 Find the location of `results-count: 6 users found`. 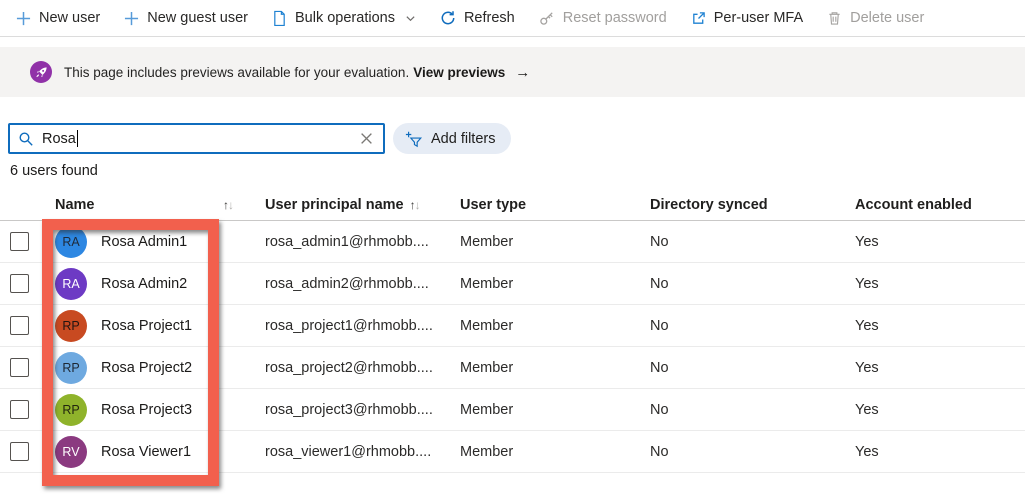

results-count: 6 users found is located at coordinates (54, 171).